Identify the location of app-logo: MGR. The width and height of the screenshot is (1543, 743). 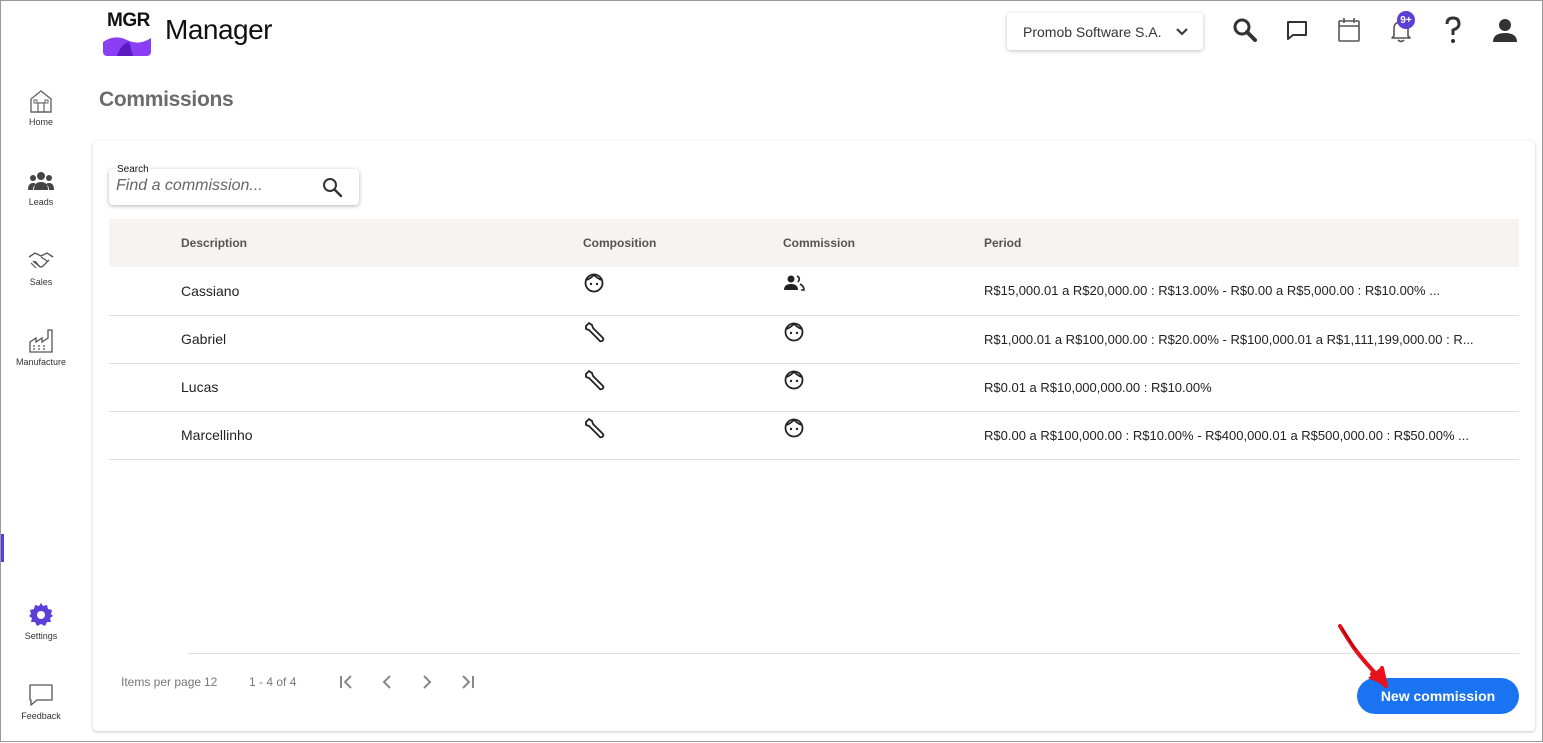
(127, 32).